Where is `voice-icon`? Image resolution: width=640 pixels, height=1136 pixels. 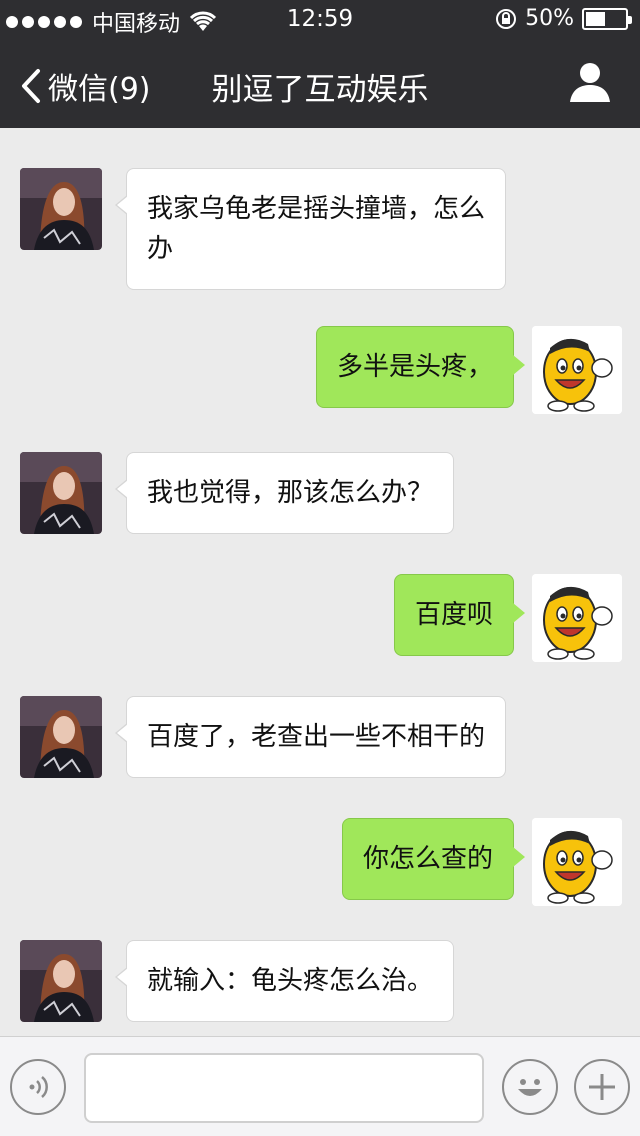
voice-icon is located at coordinates (38, 1087).